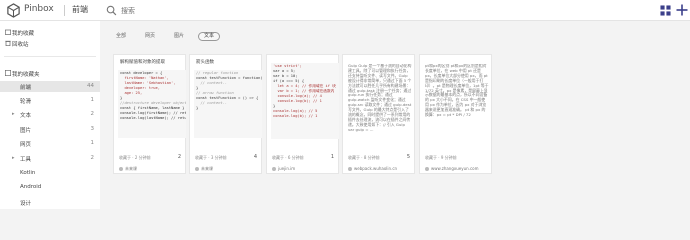 Image resolution: width=690 pixels, height=240 pixels. What do you see at coordinates (50, 129) in the screenshot?
I see `sidebar-item-images: 图片 3` at bounding box center [50, 129].